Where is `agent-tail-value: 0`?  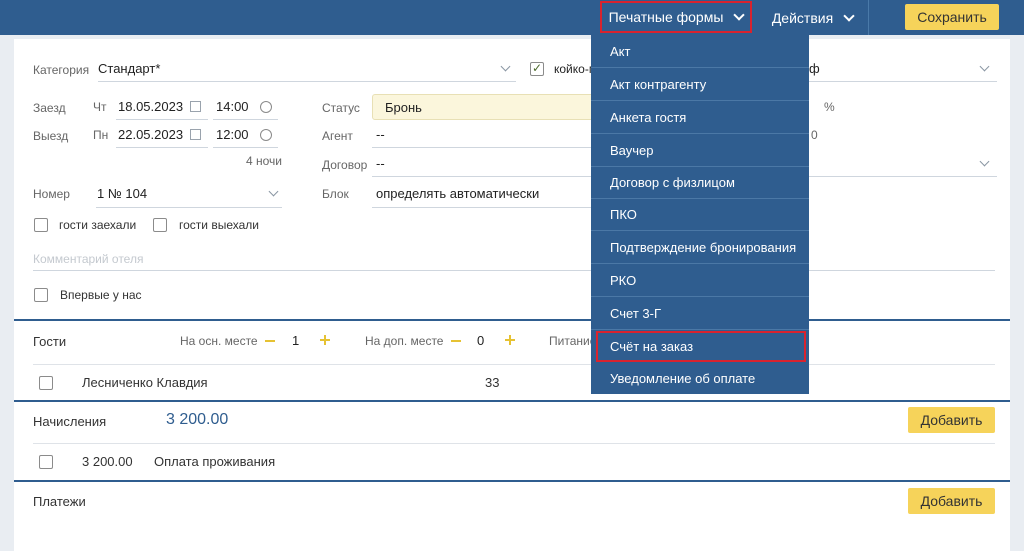 agent-tail-value: 0 is located at coordinates (814, 135).